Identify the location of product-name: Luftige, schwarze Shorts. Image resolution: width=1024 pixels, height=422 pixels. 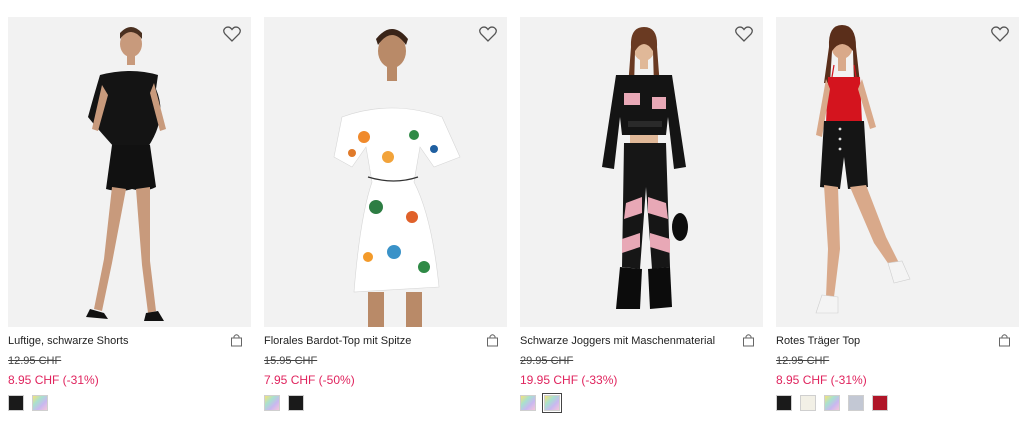
(113, 341).